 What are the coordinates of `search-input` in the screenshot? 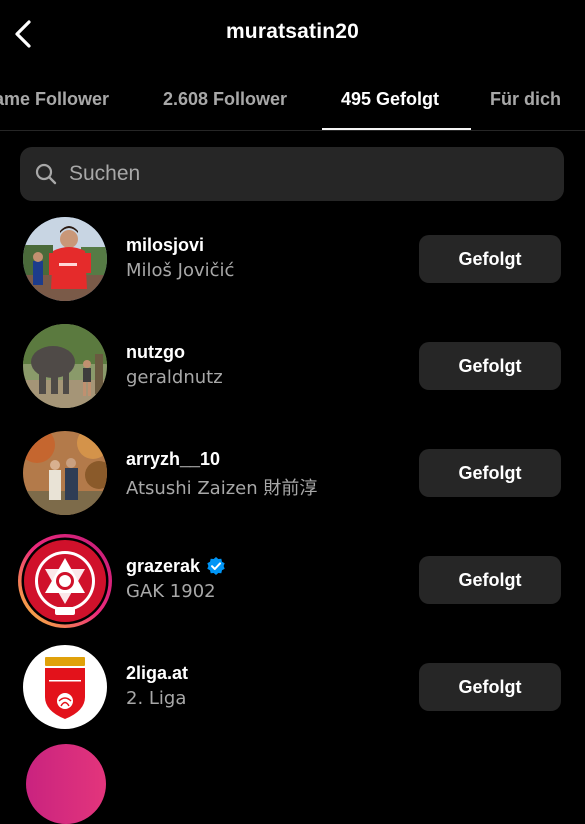 It's located at (304, 174).